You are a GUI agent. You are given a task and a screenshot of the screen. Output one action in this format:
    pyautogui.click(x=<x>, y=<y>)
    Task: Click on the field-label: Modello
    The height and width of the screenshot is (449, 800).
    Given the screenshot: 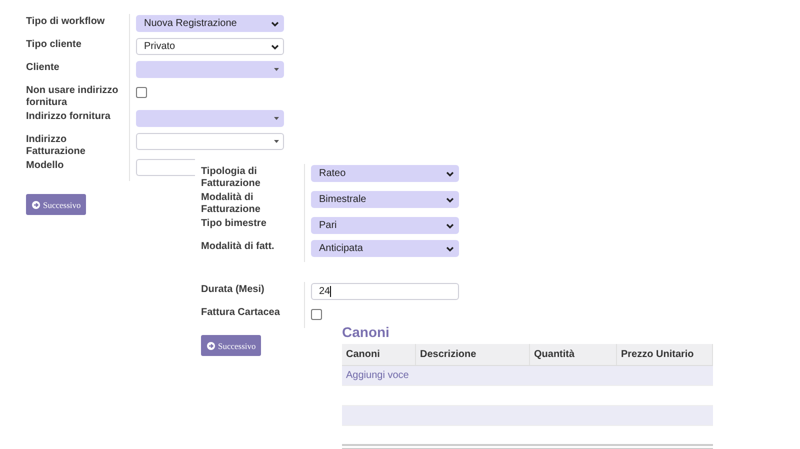 What is the action you would take?
    pyautogui.click(x=45, y=166)
    